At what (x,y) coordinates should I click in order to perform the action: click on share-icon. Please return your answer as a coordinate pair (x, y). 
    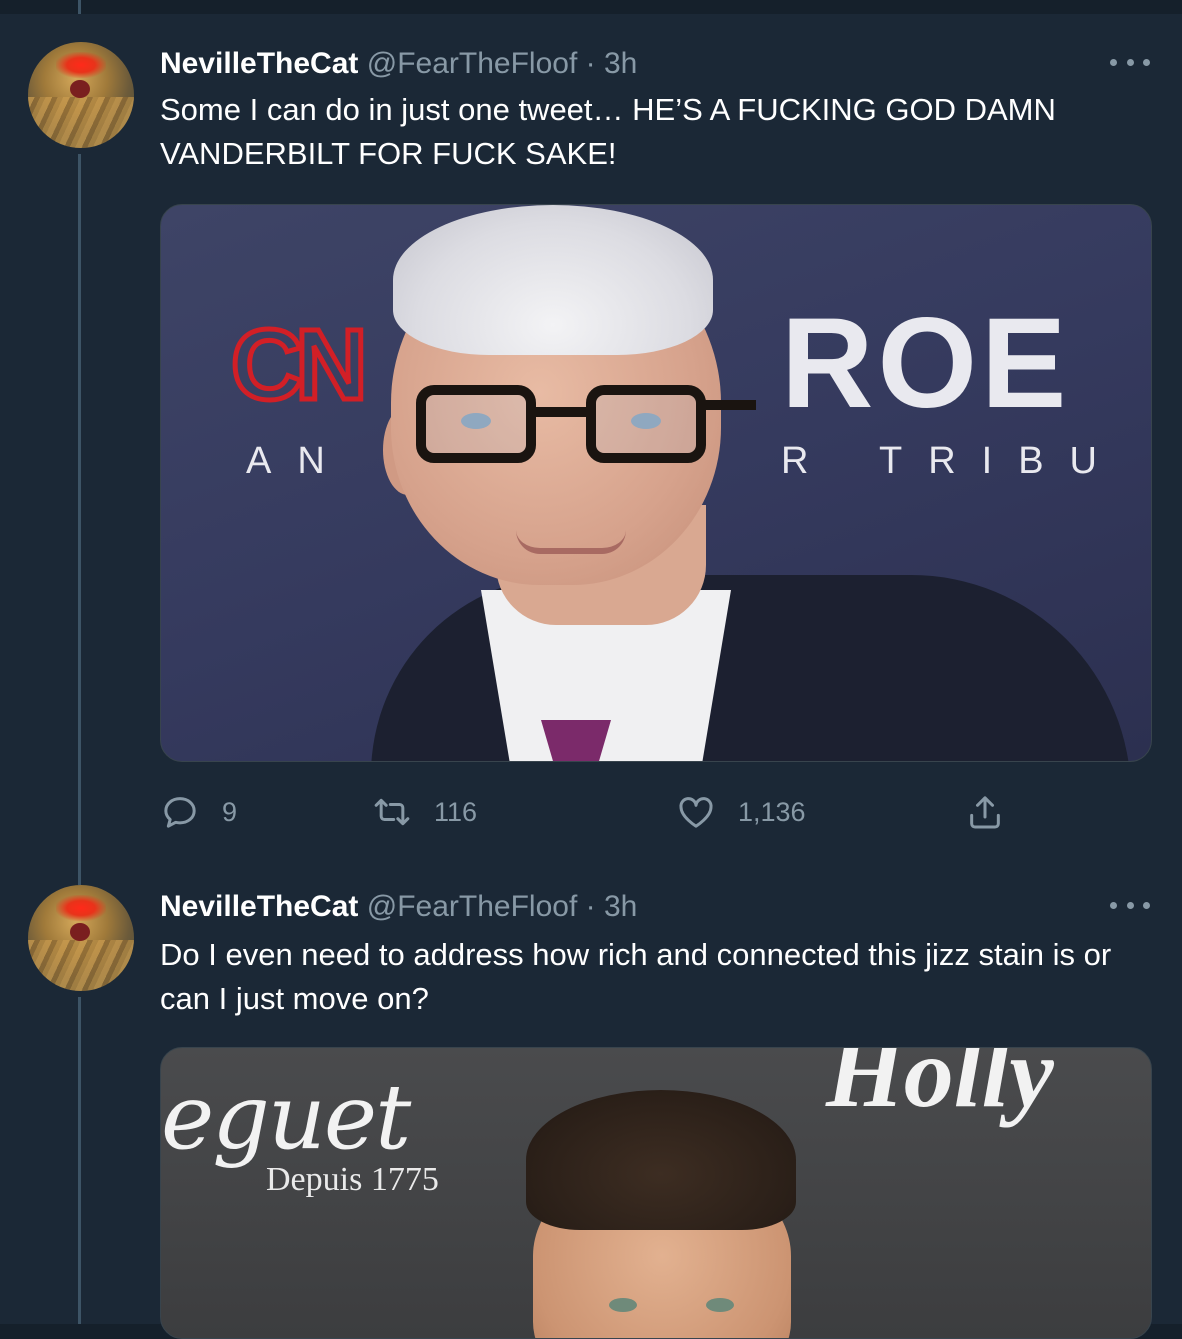
    Looking at the image, I should click on (985, 812).